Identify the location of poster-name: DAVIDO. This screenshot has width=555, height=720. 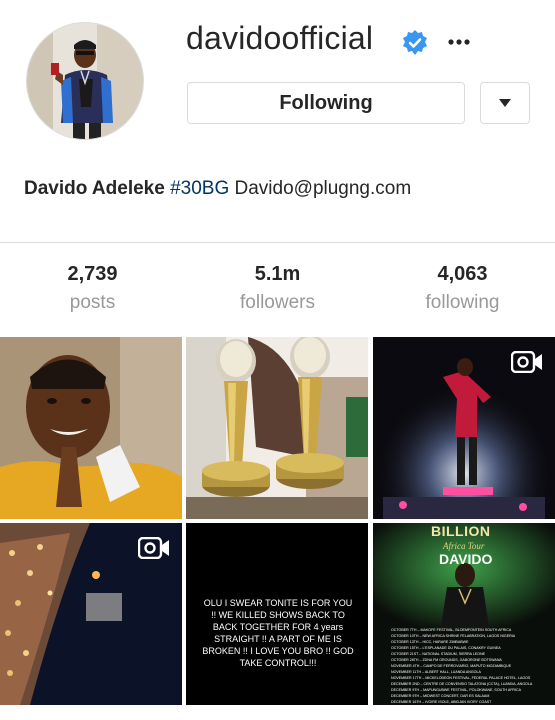
(466, 559).